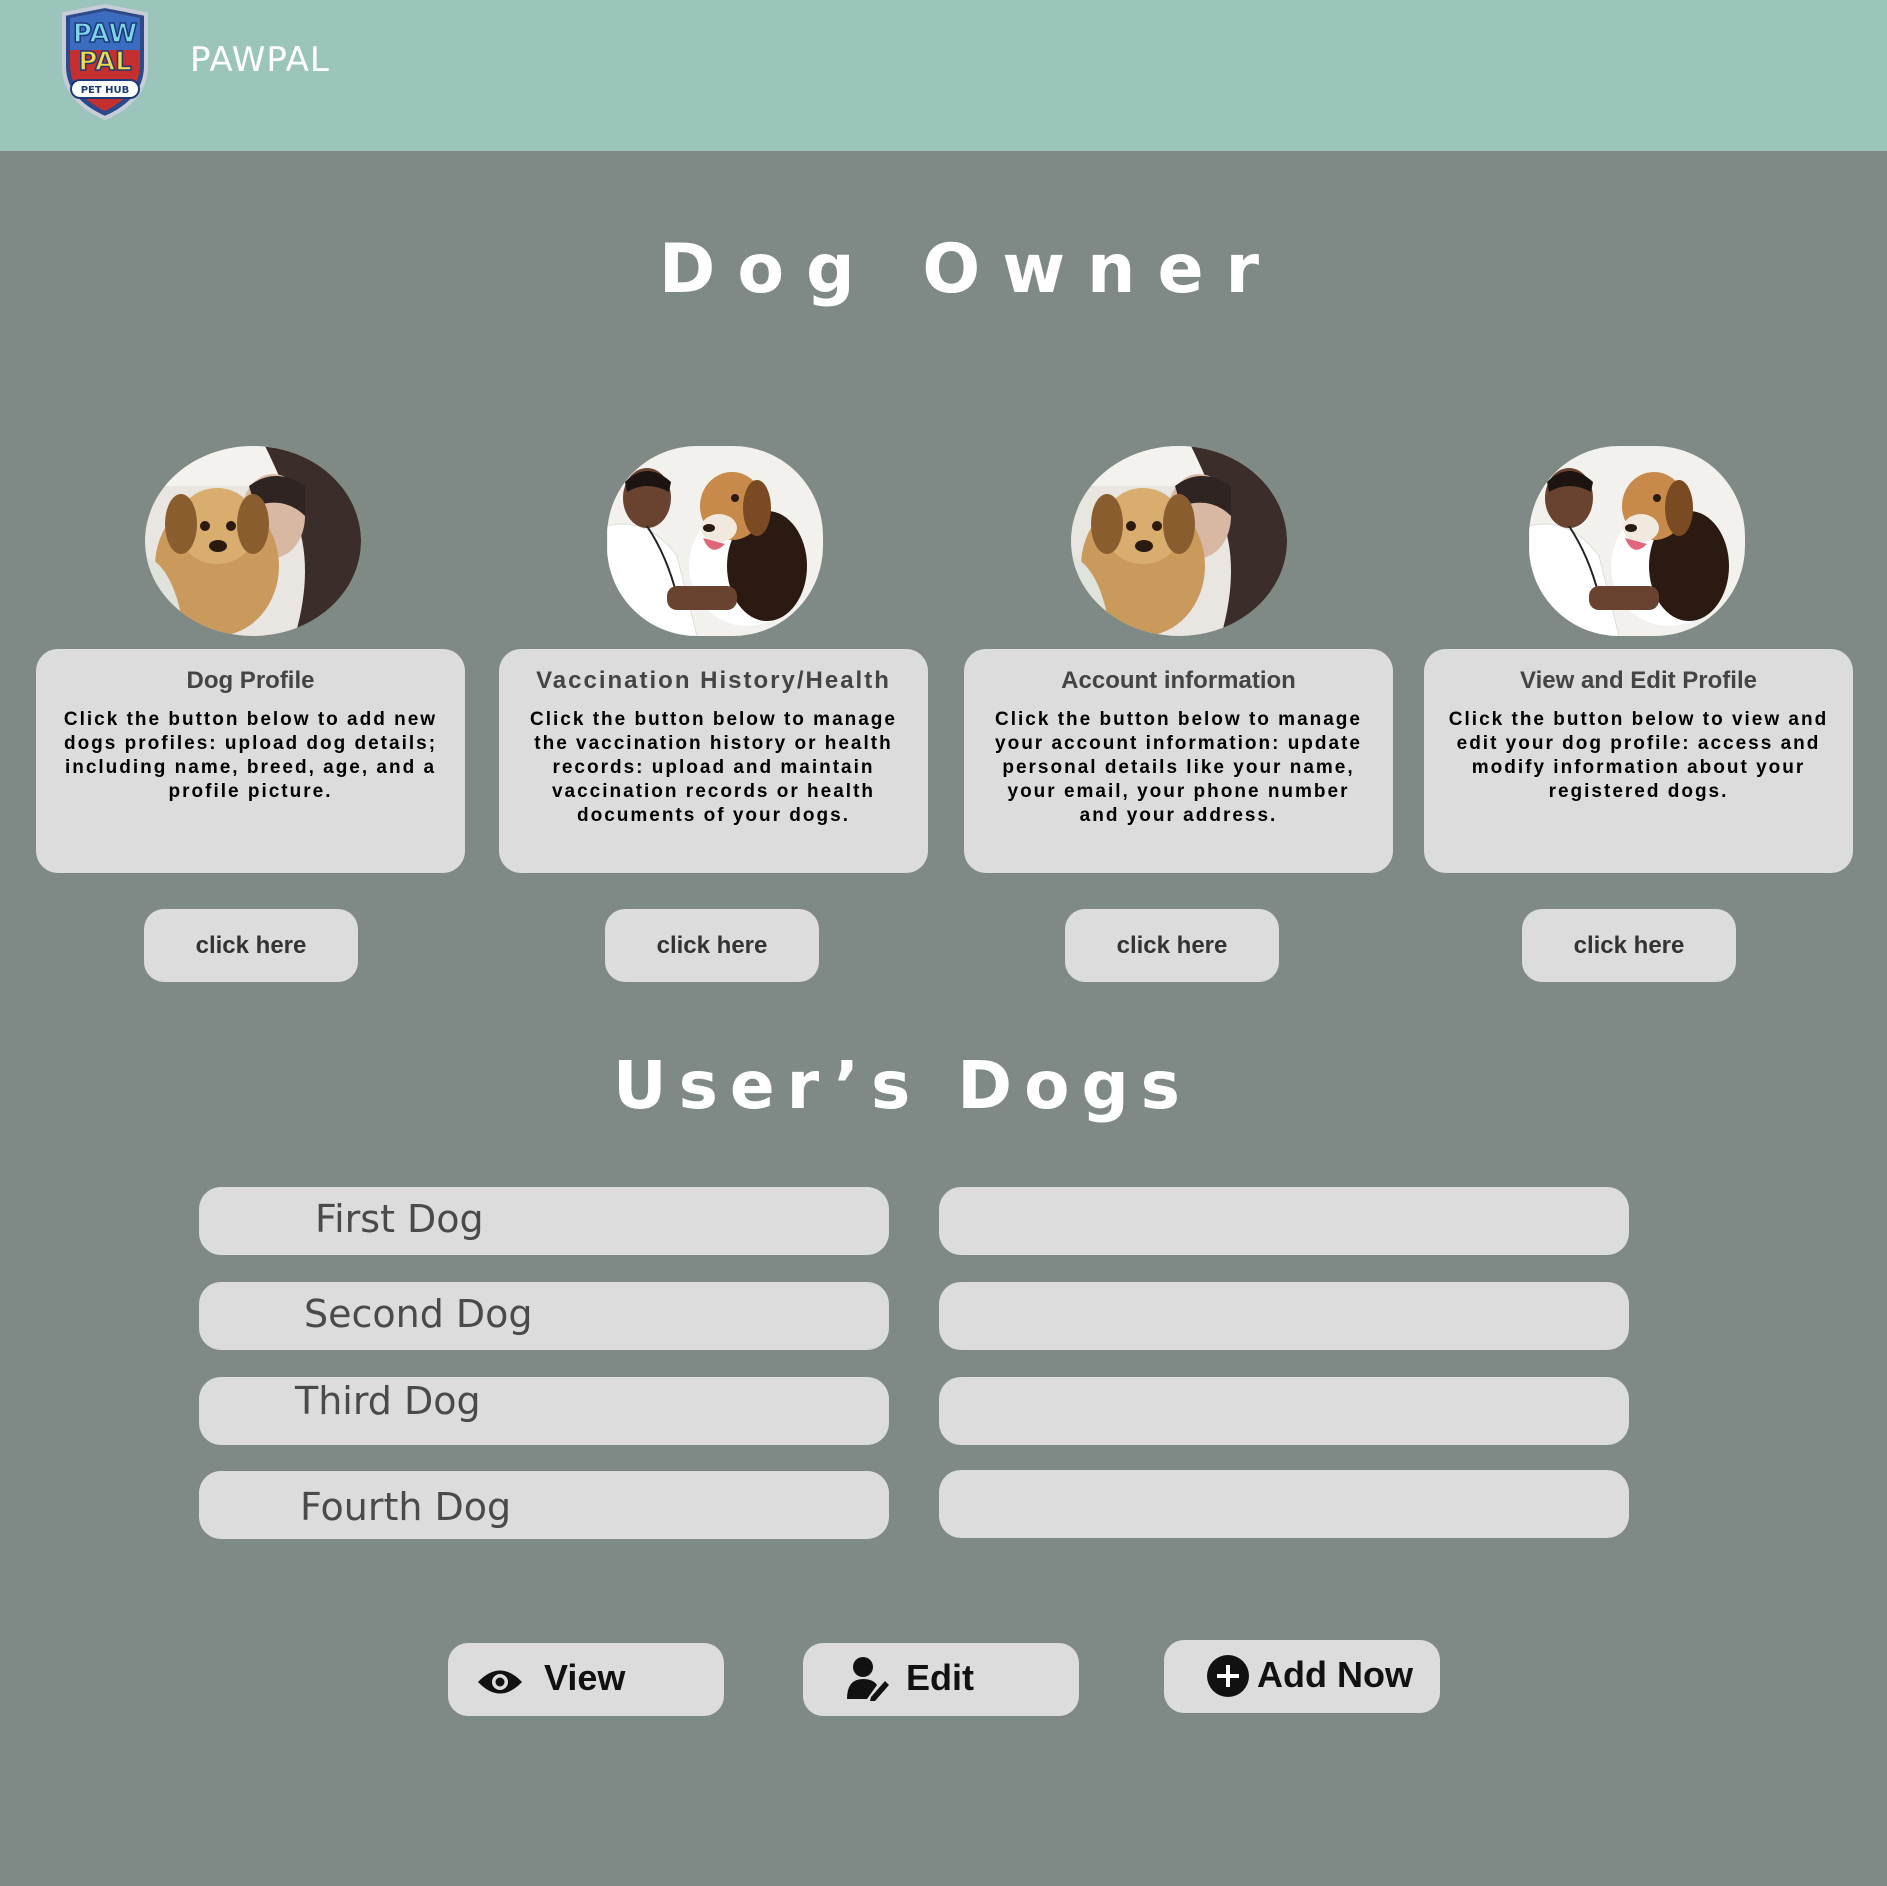 This screenshot has height=1886, width=1887. I want to click on card-photo-vaccination, so click(715, 541).